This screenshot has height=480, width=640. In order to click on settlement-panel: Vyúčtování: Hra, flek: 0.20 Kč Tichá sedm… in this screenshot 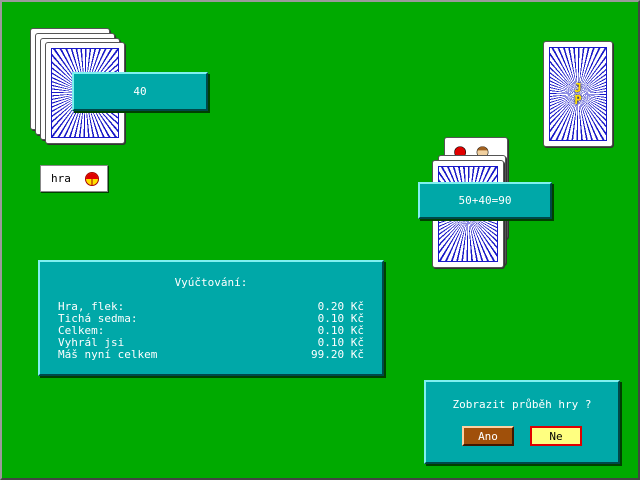, I will do `click(211, 318)`.